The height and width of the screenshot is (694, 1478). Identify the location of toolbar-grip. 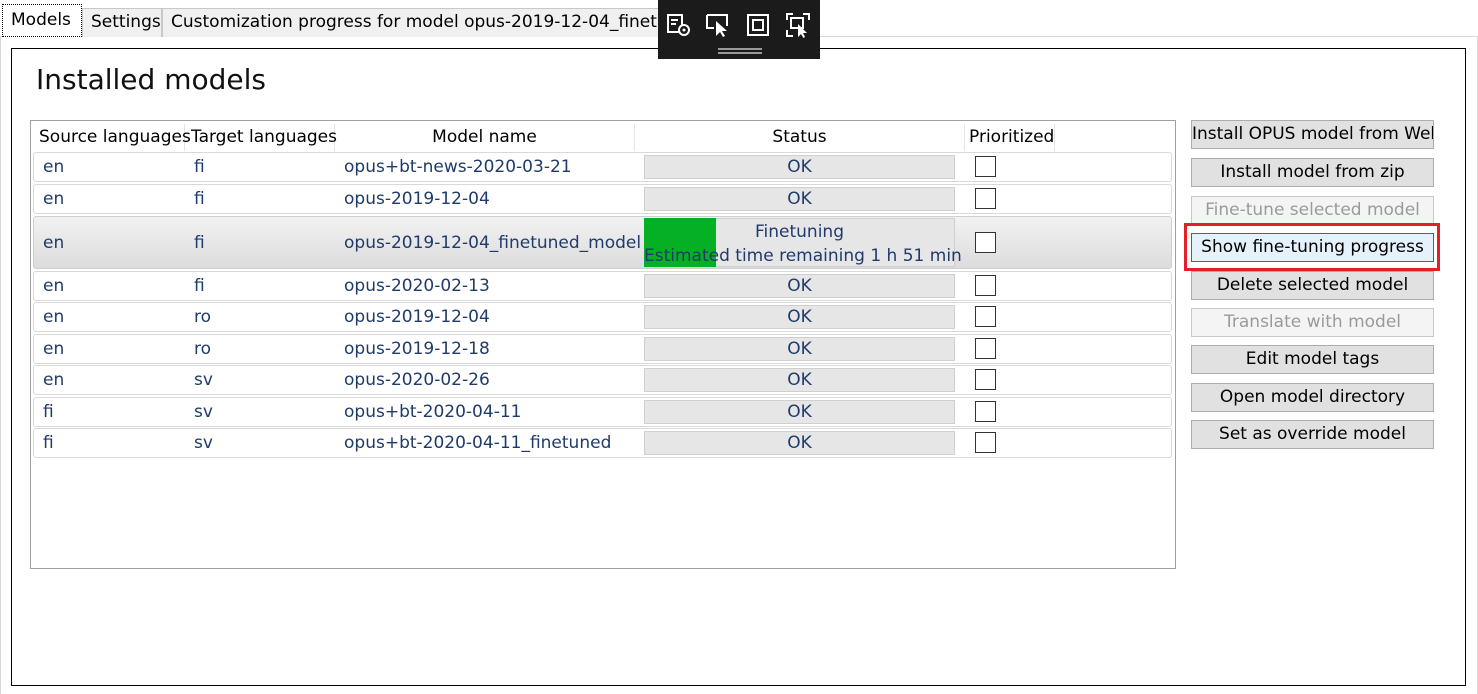
(740, 49).